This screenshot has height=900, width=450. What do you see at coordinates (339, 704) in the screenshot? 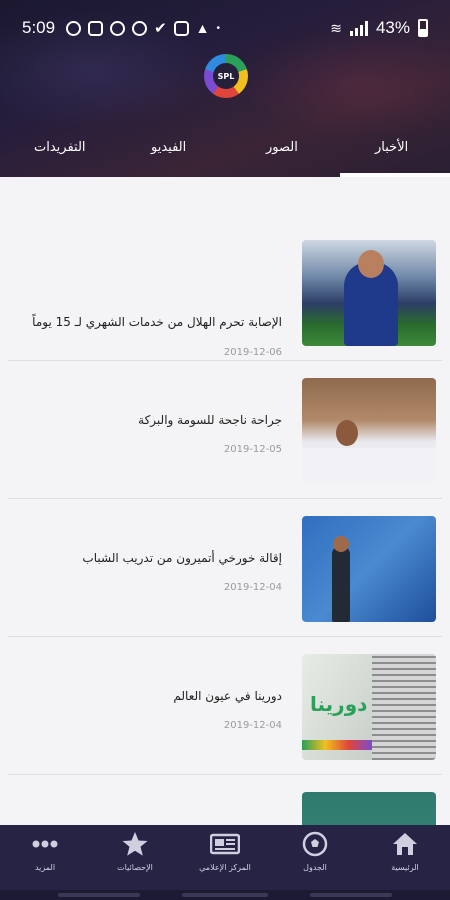
I see `thumbnail-caption: دورينا` at bounding box center [339, 704].